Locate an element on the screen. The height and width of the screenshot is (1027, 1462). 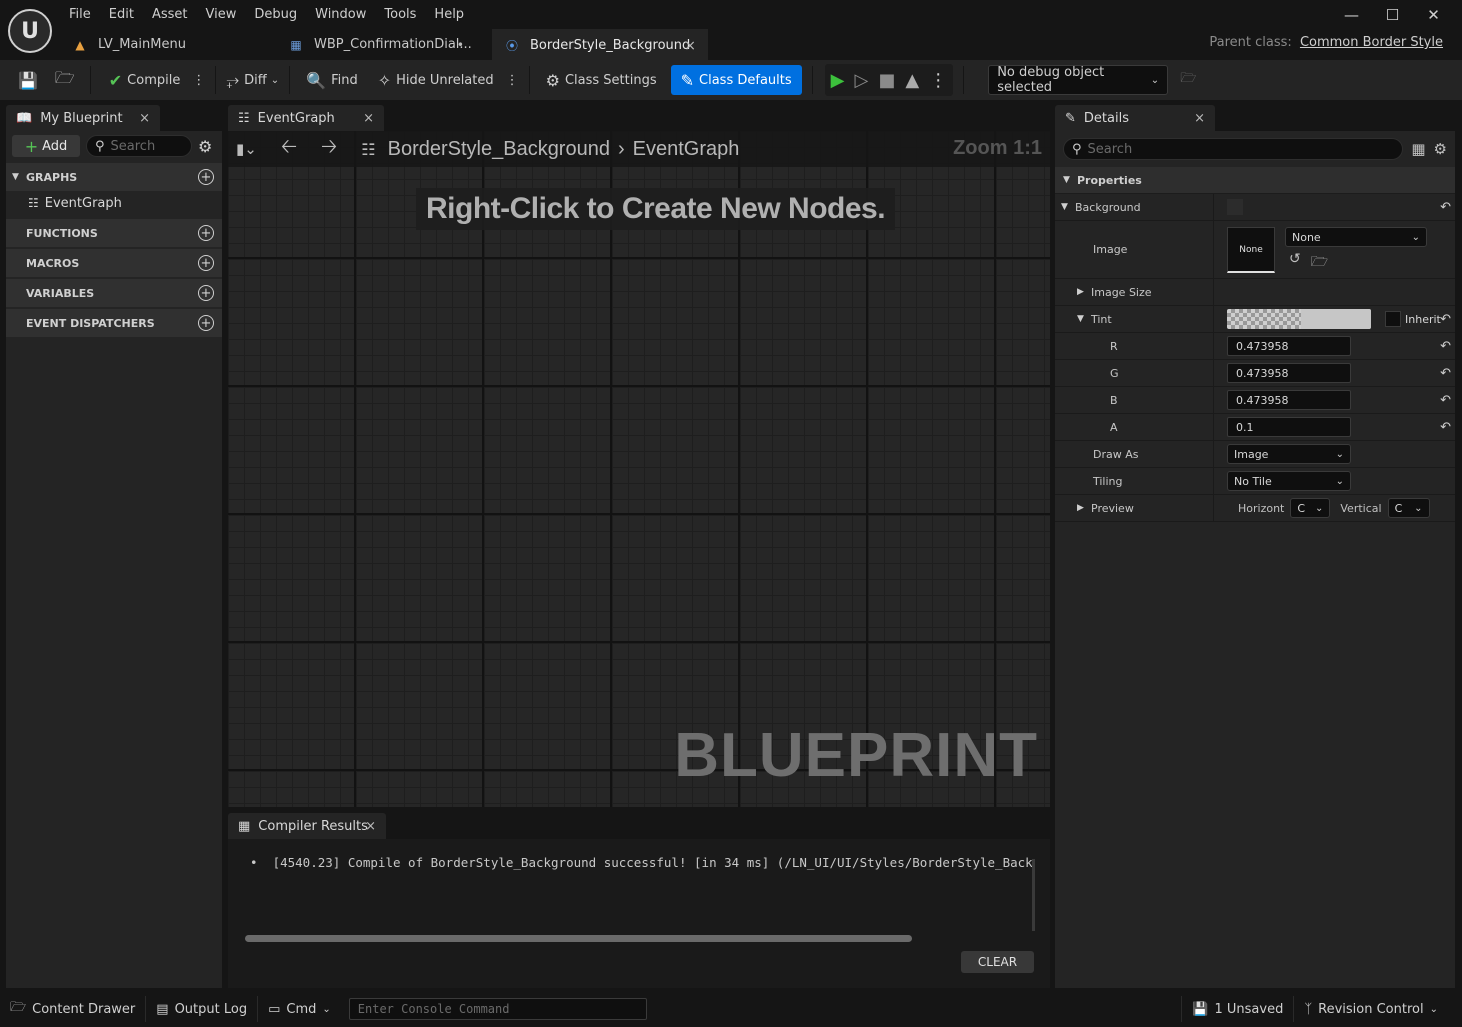
tiling-dropdown: No Tile ⌄ is located at coordinates (1289, 481).